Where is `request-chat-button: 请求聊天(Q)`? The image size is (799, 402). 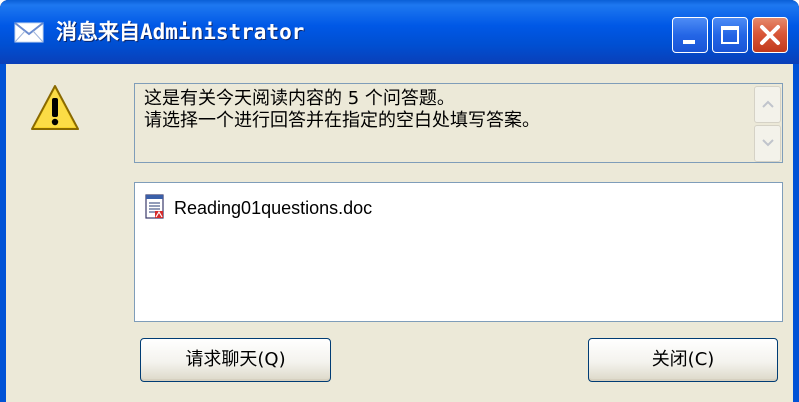 request-chat-button: 请求聊天(Q) is located at coordinates (235, 360).